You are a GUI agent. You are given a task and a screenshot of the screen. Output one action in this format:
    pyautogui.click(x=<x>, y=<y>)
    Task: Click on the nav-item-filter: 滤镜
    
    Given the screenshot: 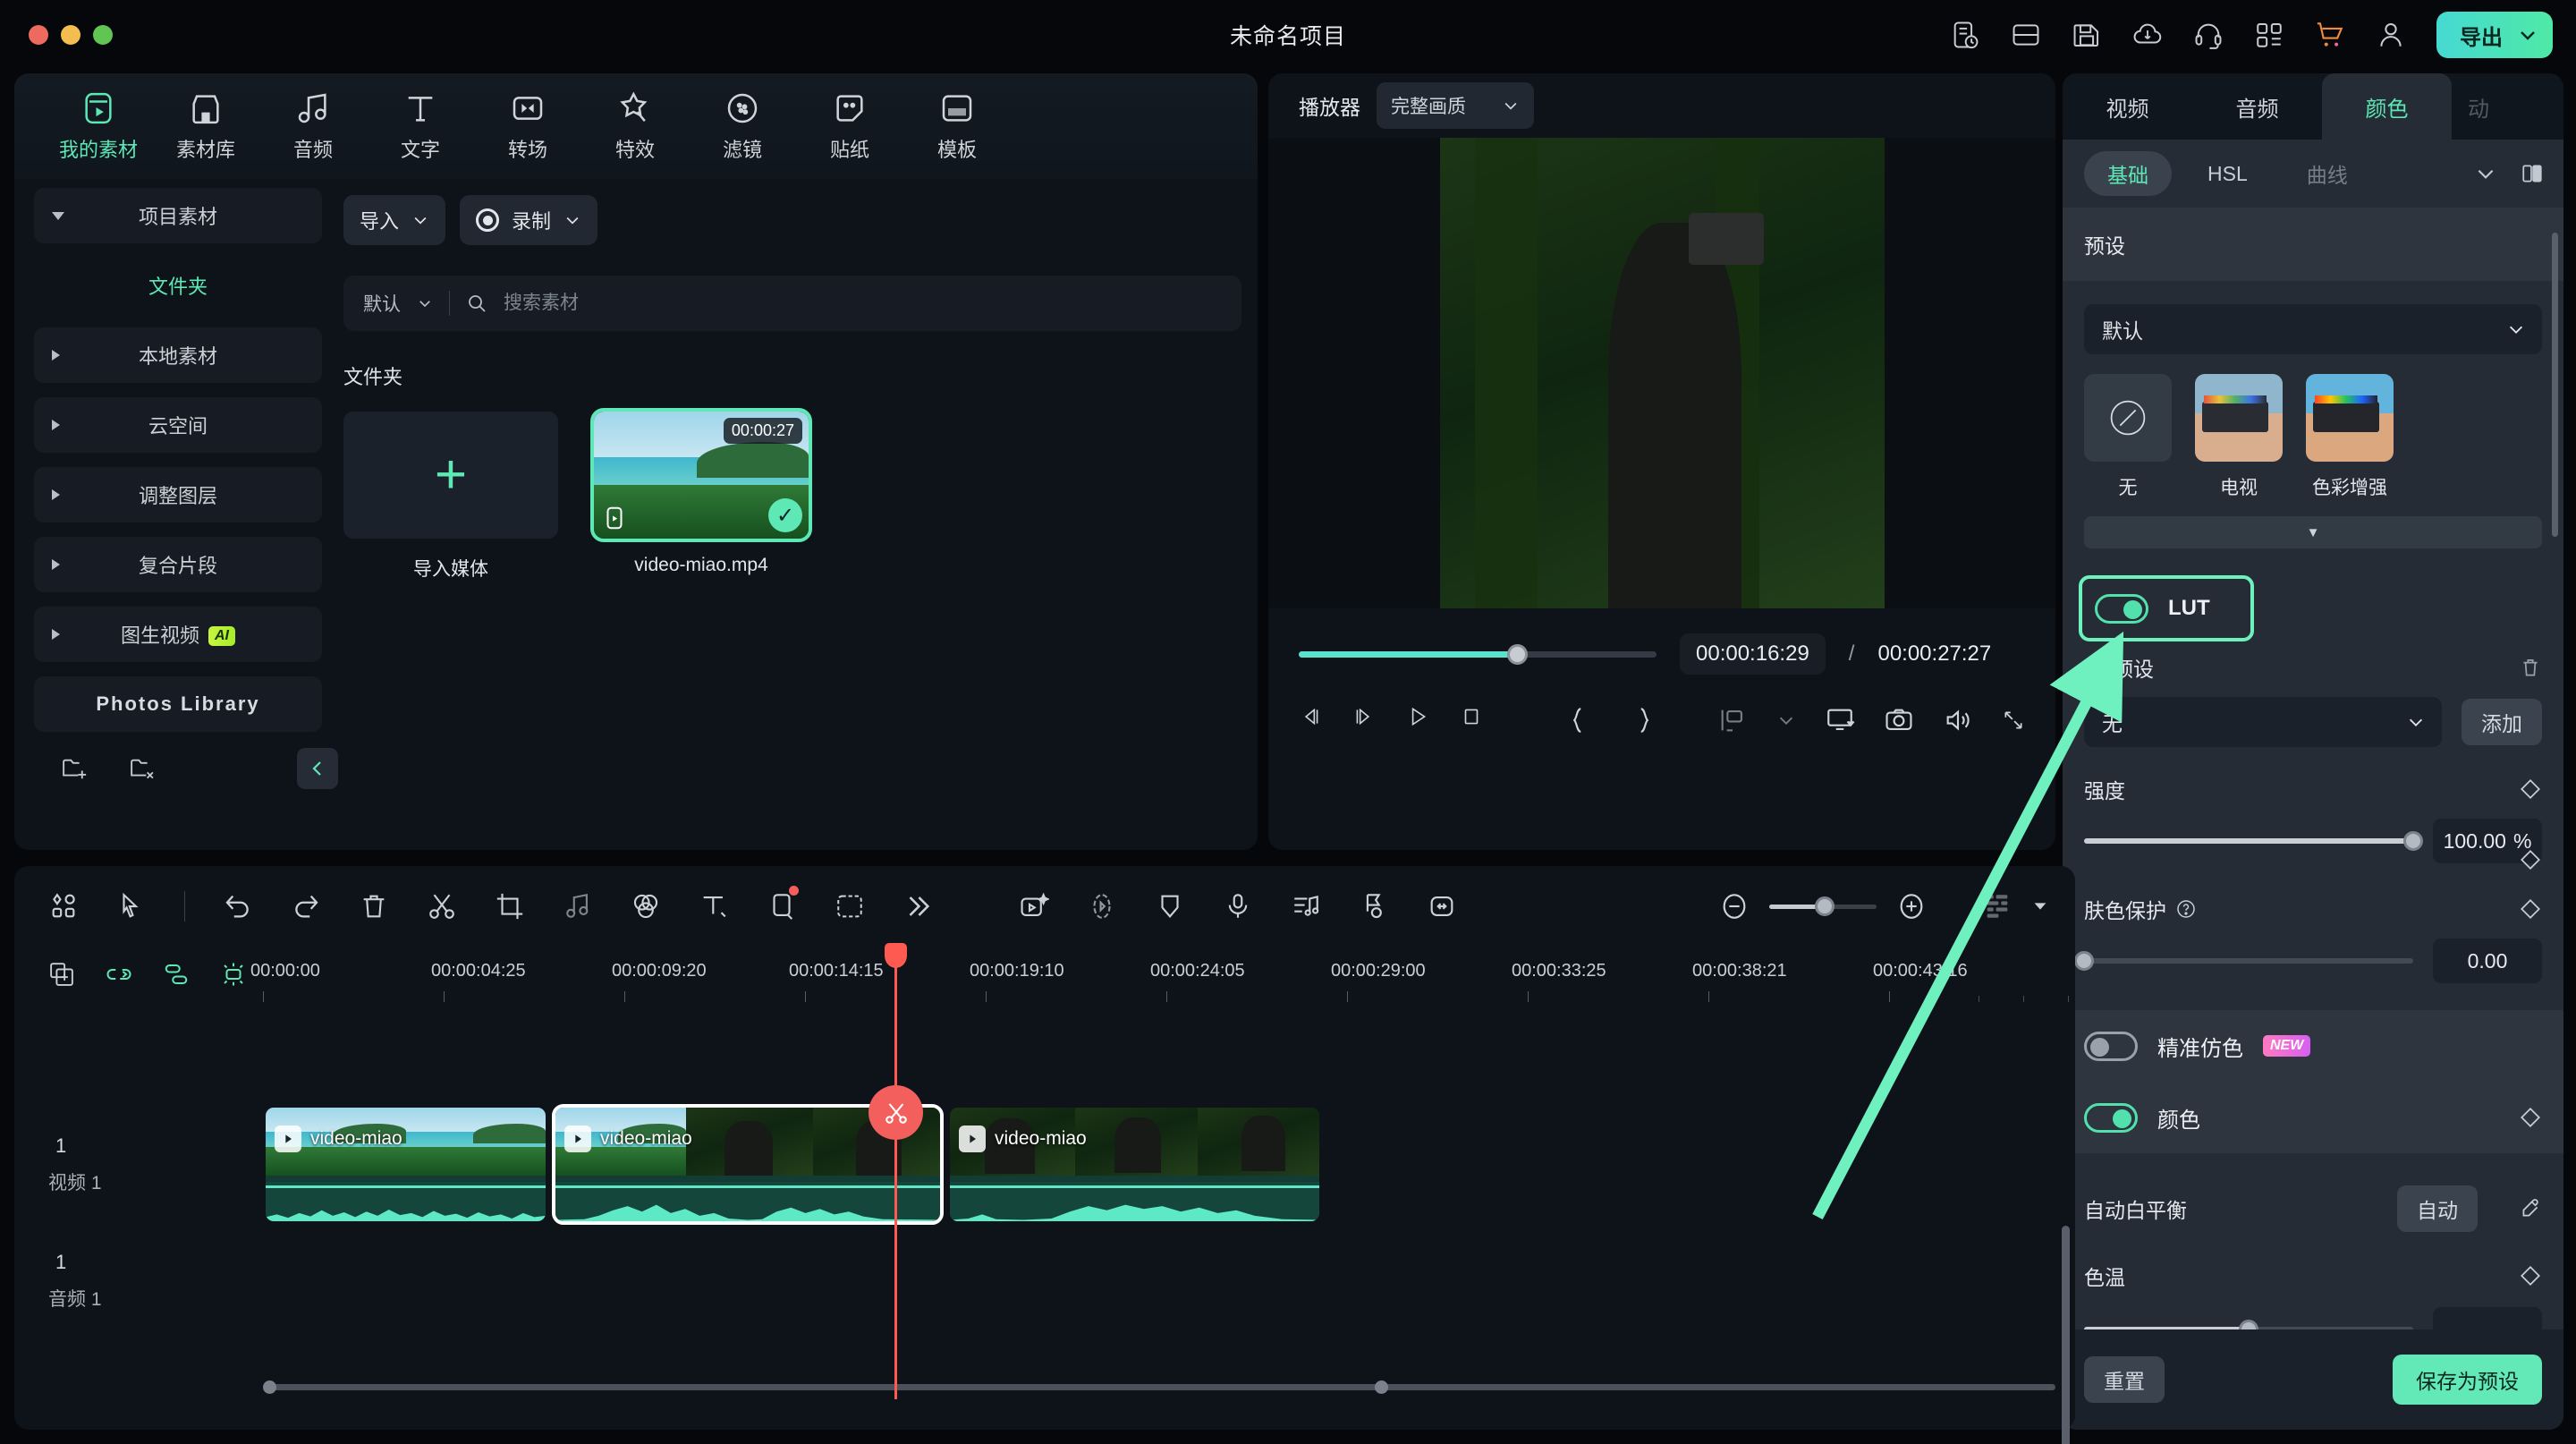 What is the action you would take?
    pyautogui.click(x=742, y=126)
    